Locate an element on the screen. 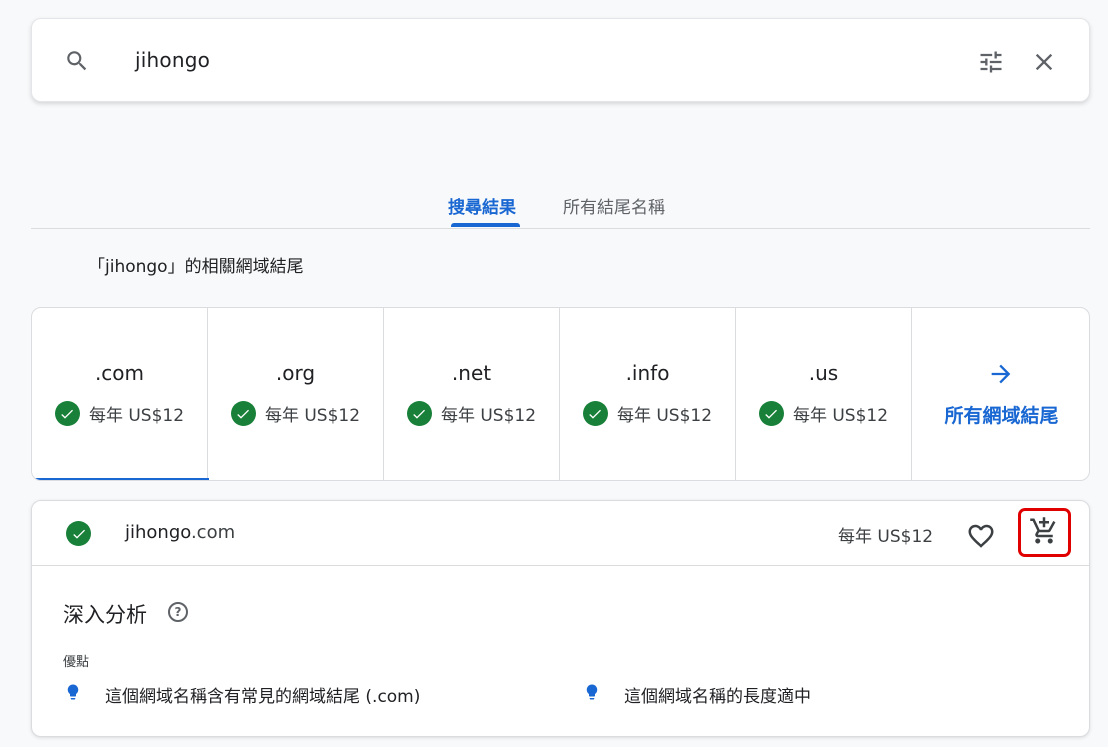  heart-outline-icon is located at coordinates (981, 538).